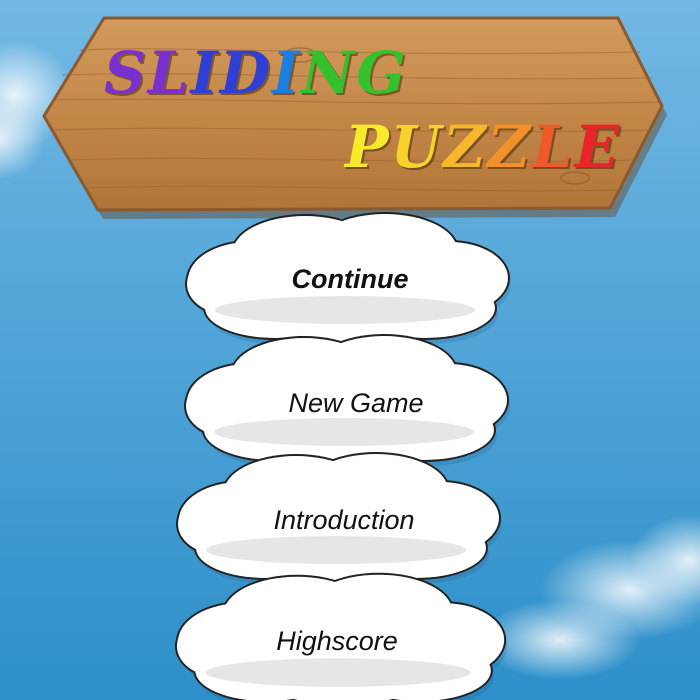  I want to click on title-letter: U, so click(417, 147).